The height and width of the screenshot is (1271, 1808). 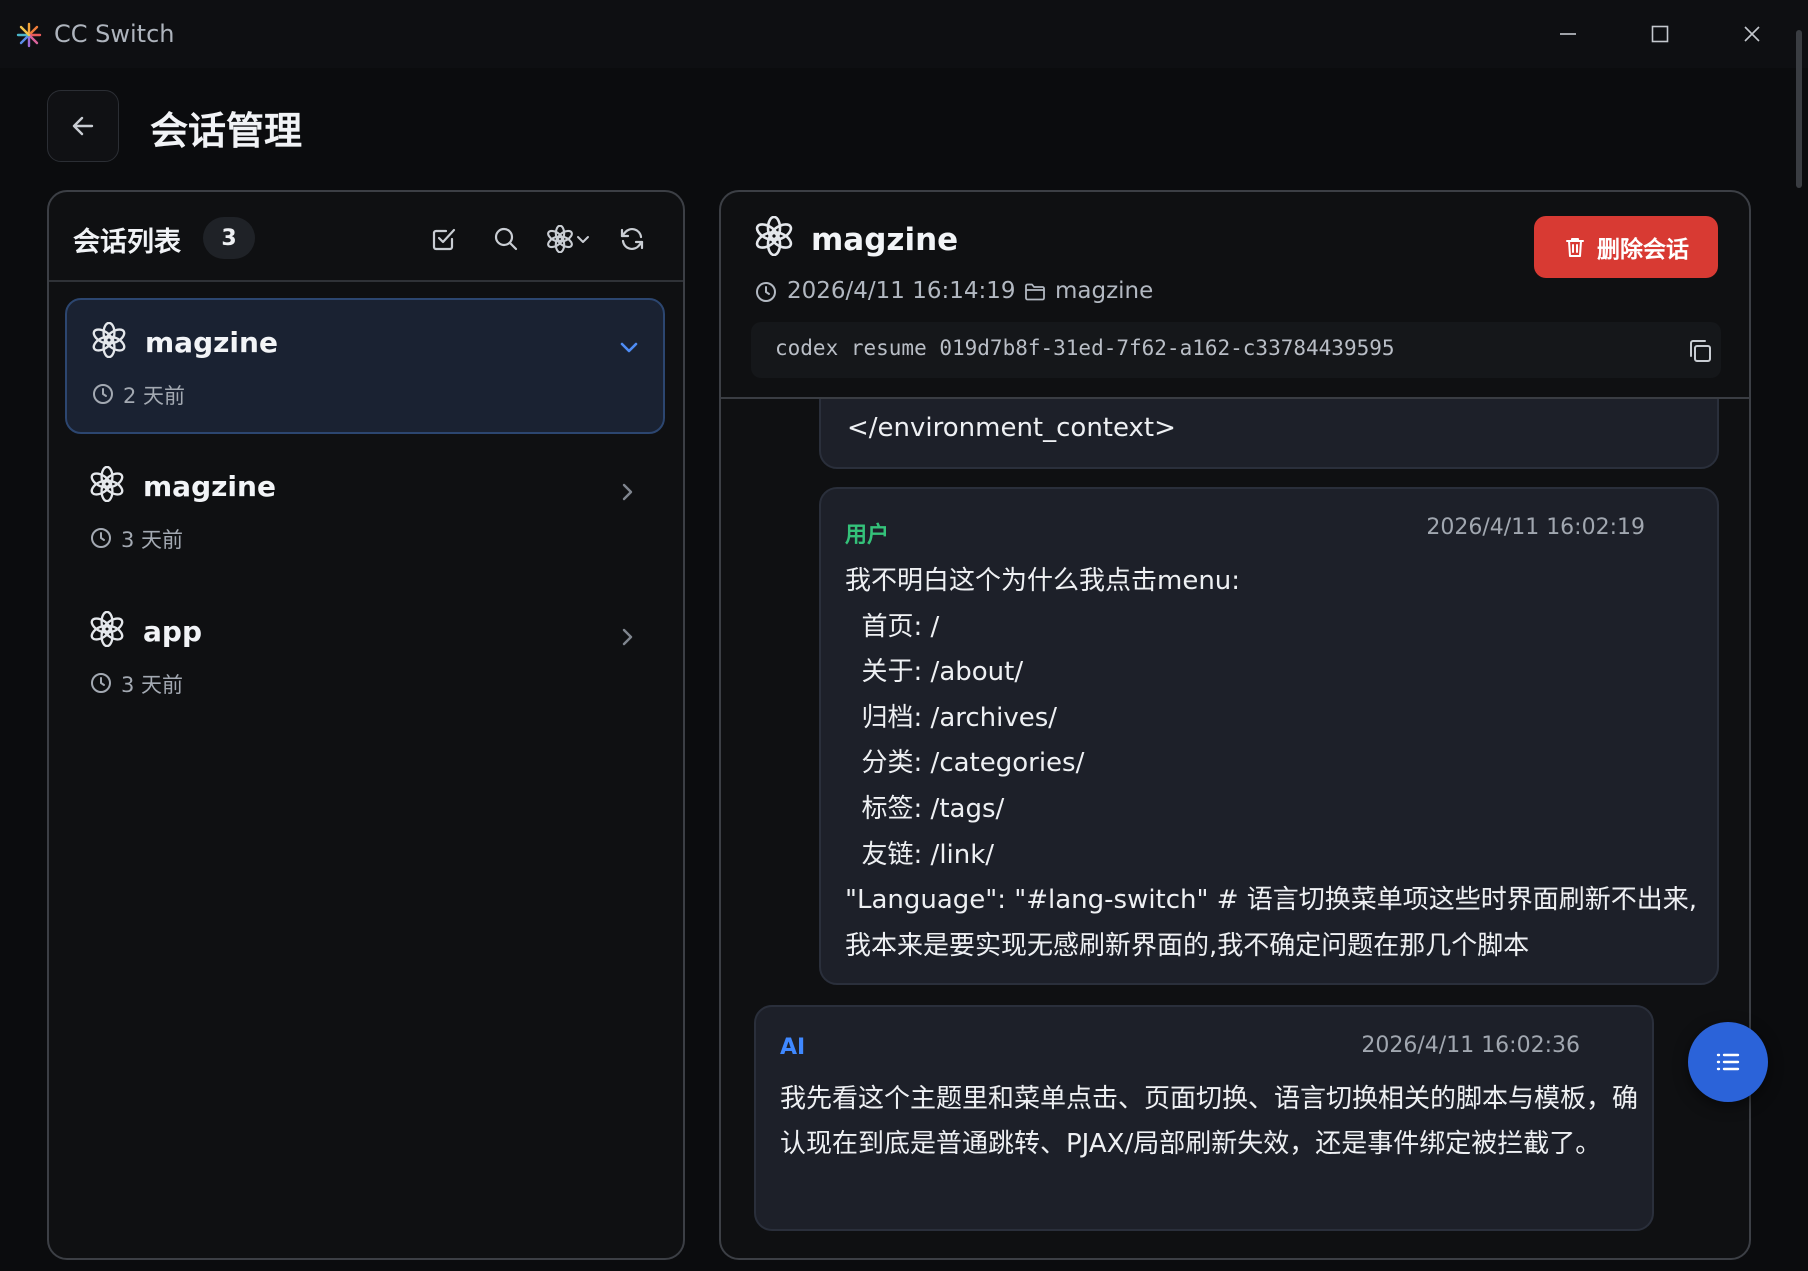 I want to click on maximize-button, so click(x=1660, y=34).